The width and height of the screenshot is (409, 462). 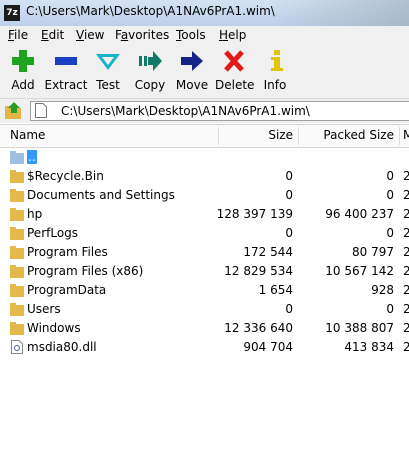 I want to click on add-label: Add, so click(x=23, y=85).